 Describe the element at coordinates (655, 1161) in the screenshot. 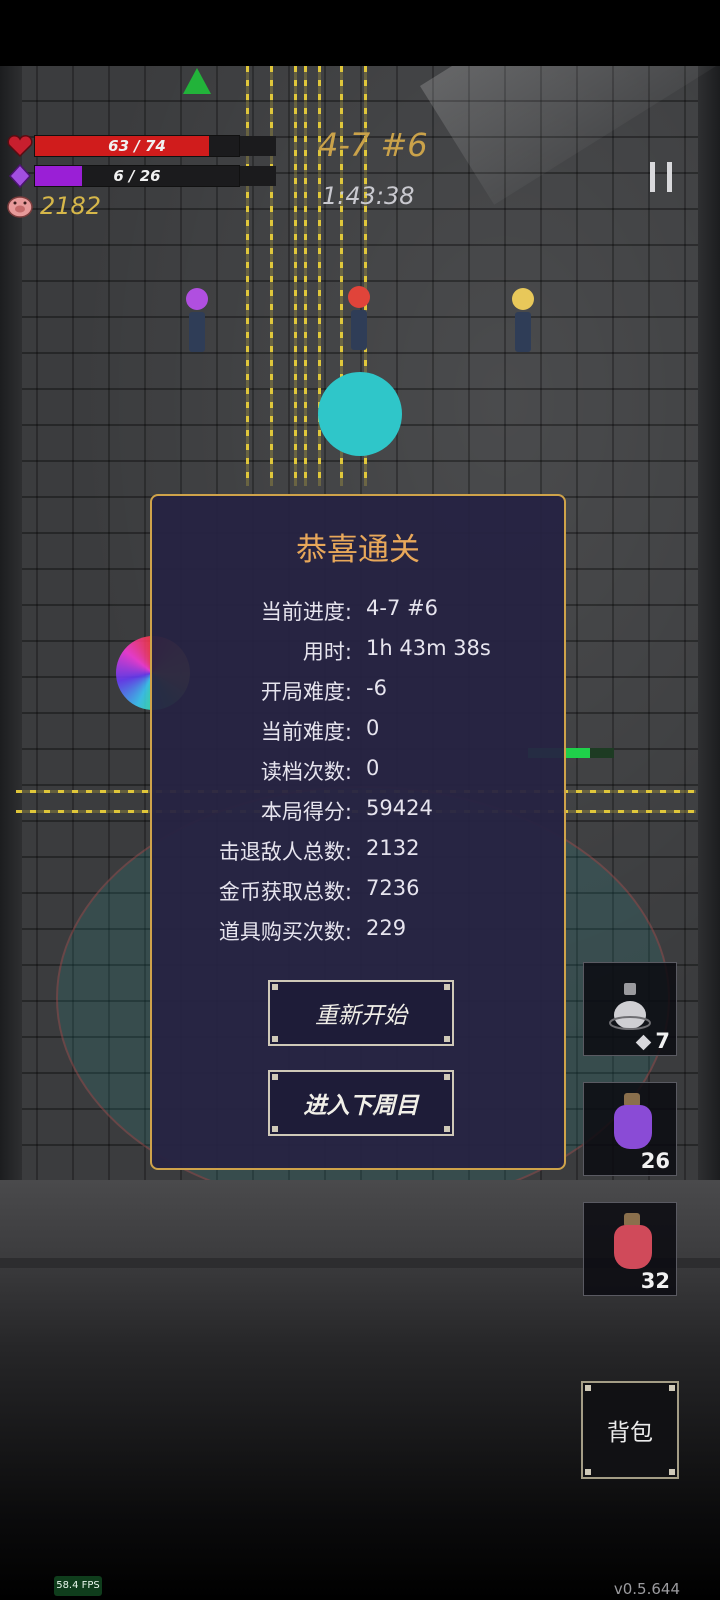

I see `item-count: 26` at that location.